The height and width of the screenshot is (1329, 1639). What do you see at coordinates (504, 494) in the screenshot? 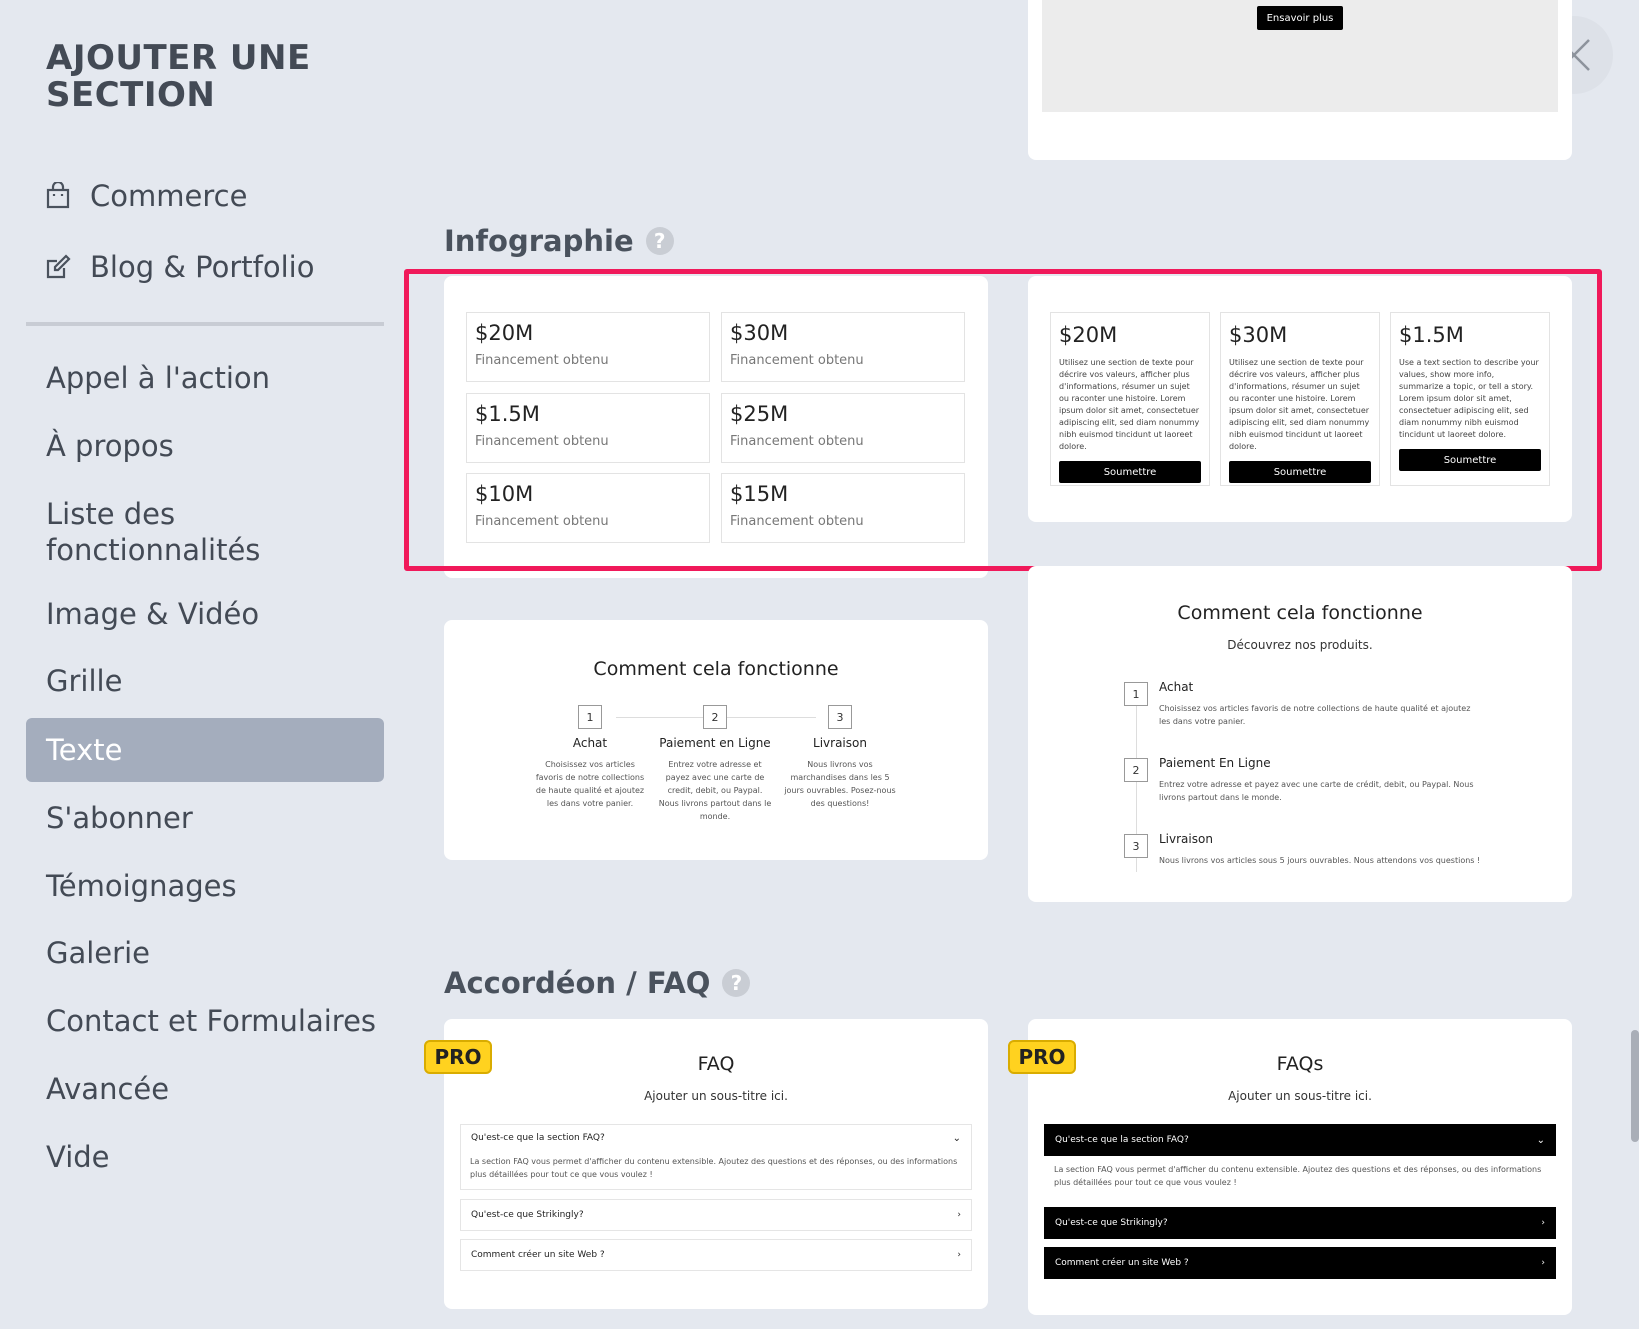
I see `stat-value: $10M` at bounding box center [504, 494].